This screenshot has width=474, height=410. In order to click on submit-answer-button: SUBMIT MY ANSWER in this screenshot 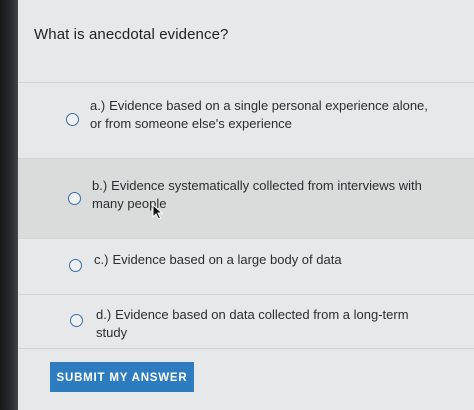, I will do `click(122, 377)`.